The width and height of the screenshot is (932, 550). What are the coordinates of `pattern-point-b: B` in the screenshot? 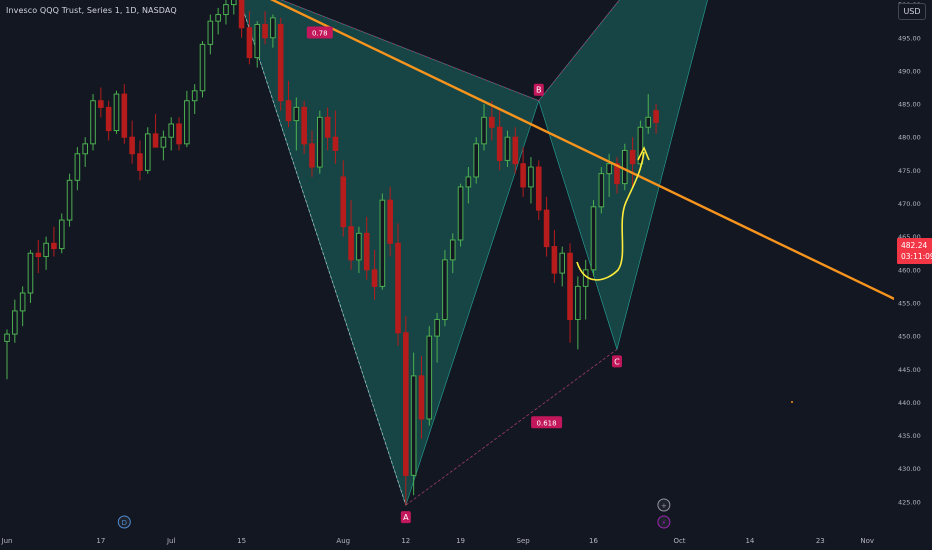 It's located at (538, 89).